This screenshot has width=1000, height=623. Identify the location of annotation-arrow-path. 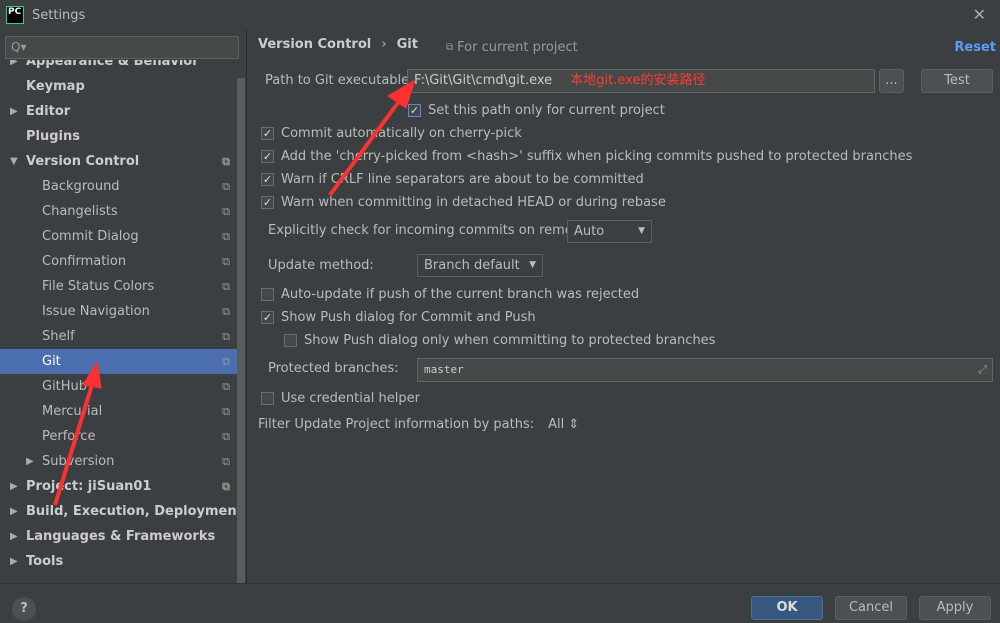
(365, 147).